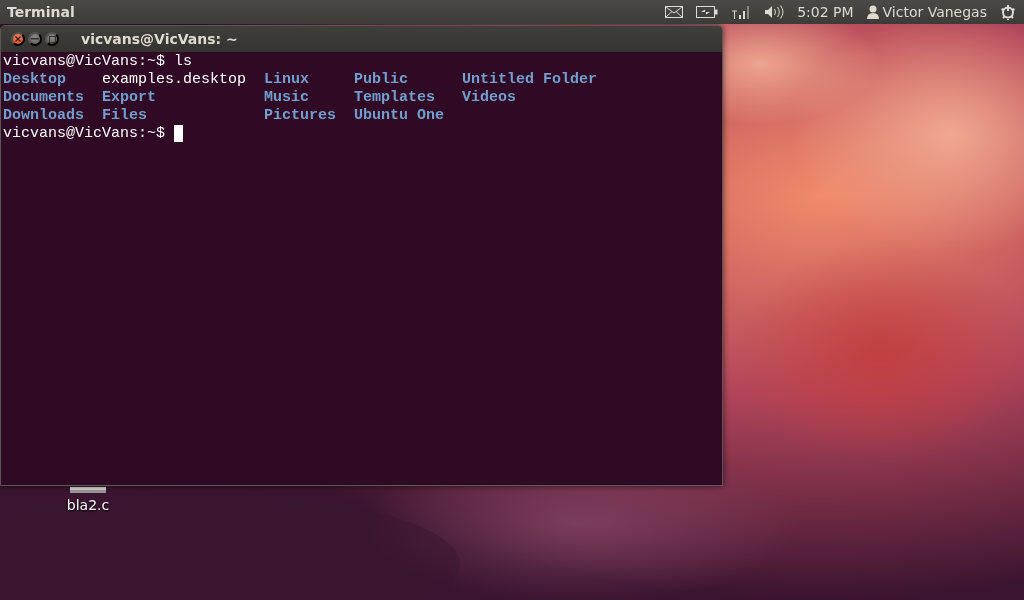  Describe the element at coordinates (125, 116) in the screenshot. I see `directory-name: Files` at that location.